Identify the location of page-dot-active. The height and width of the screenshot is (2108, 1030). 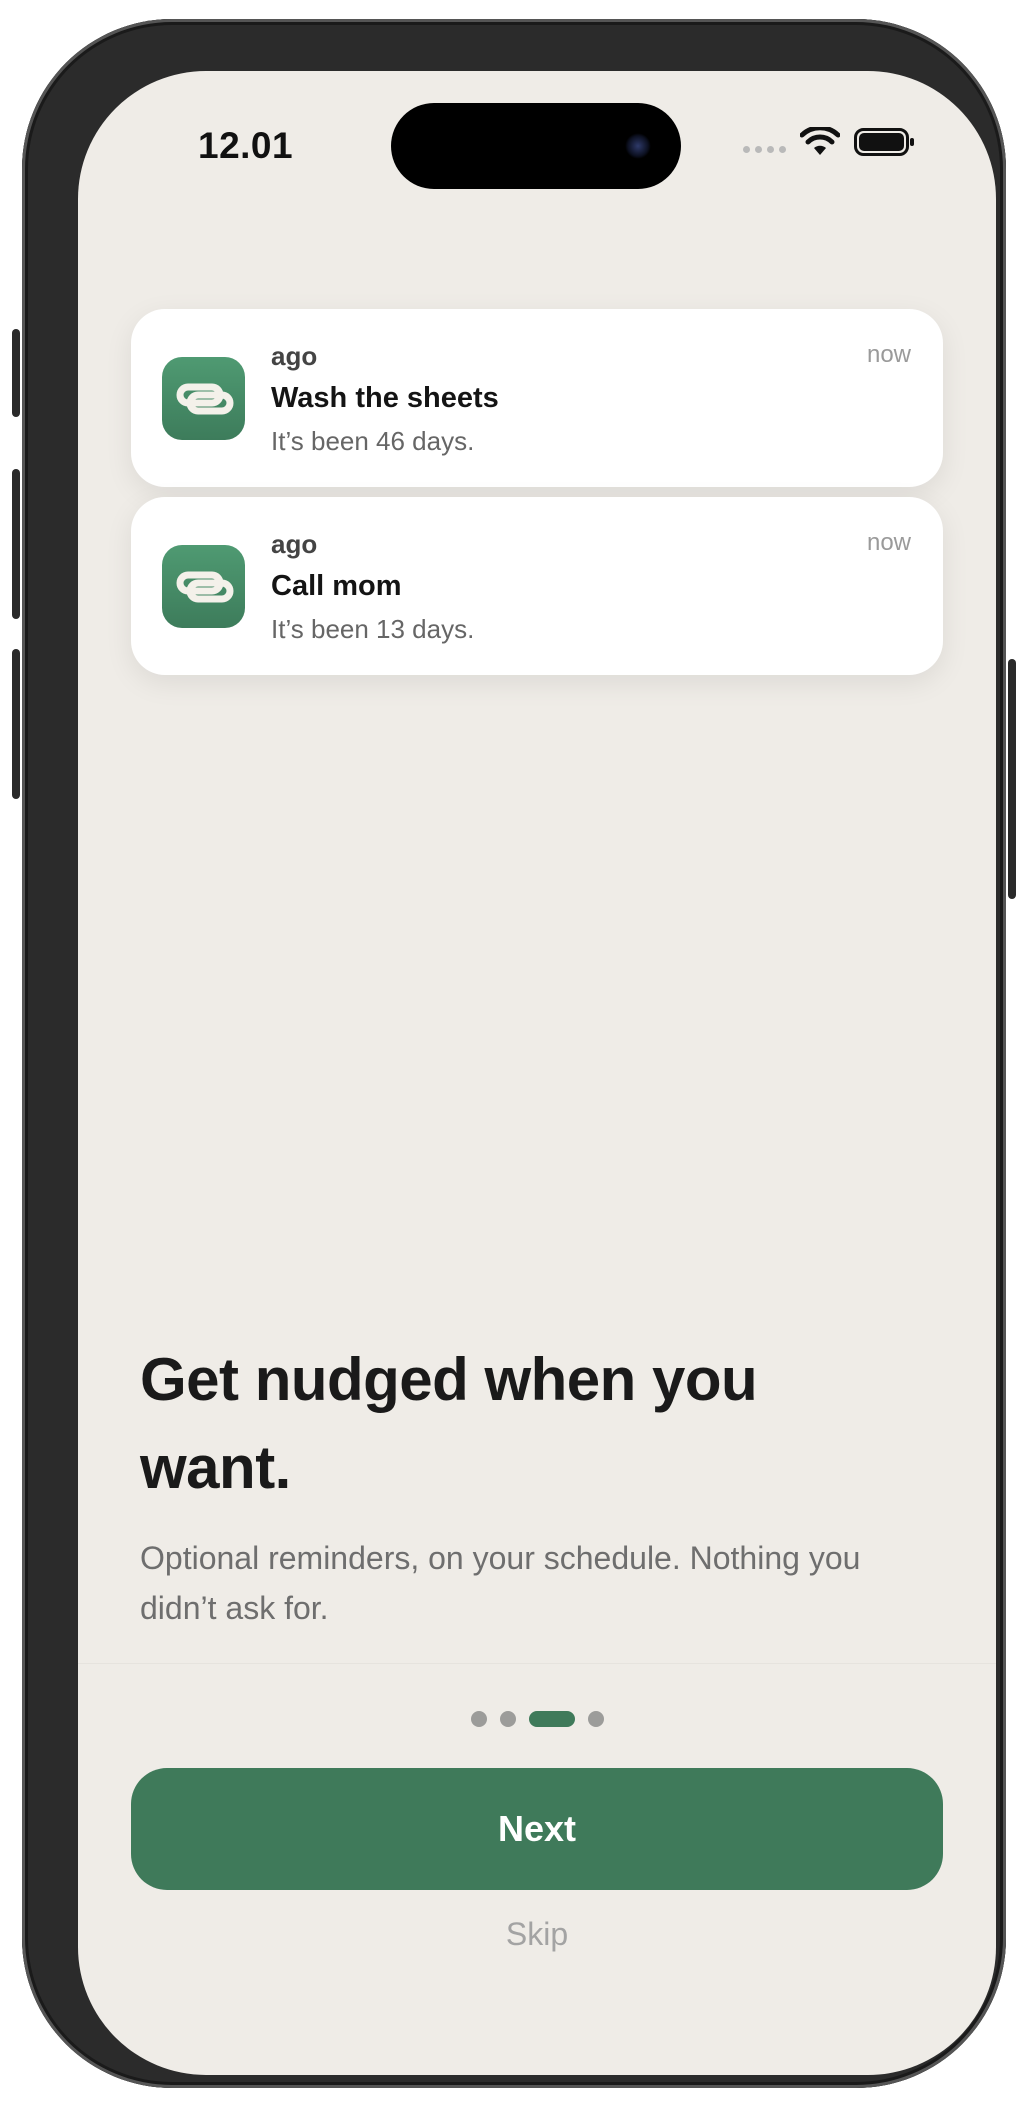
(551, 1719).